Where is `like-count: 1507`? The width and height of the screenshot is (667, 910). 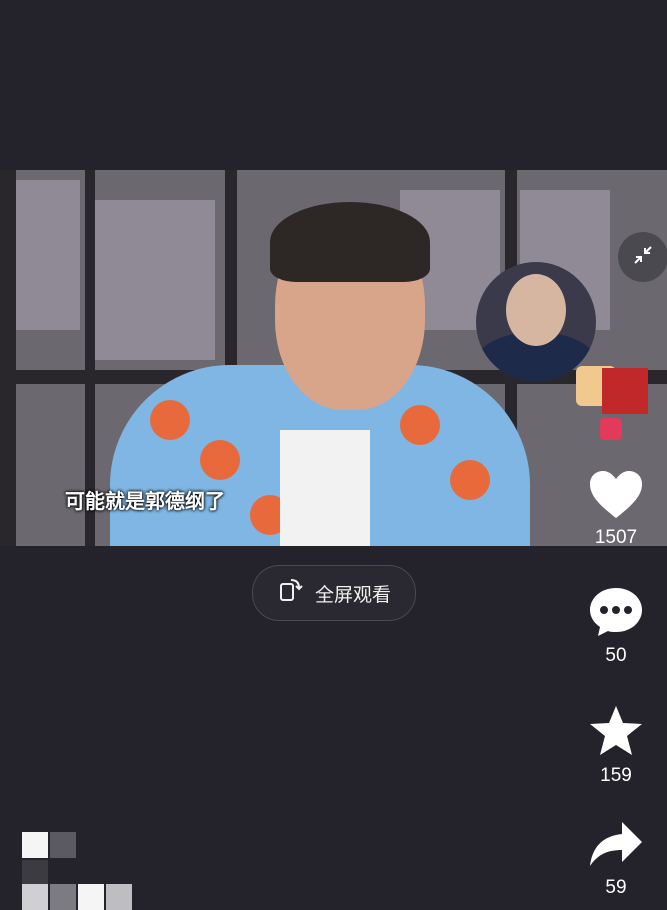
like-count: 1507 is located at coordinates (616, 537).